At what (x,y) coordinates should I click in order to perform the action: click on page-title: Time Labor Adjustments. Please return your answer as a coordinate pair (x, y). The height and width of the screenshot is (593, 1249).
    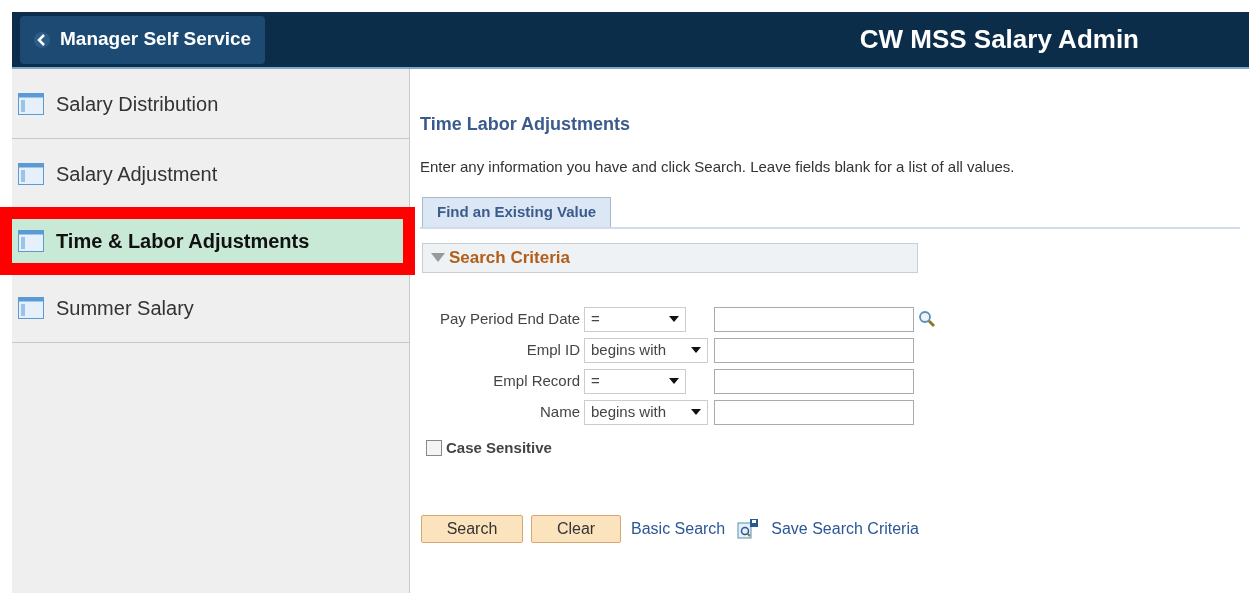
    Looking at the image, I should click on (525, 124).